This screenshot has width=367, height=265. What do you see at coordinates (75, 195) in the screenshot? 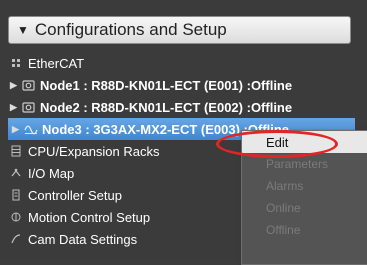
I see `tree-item-label: Controller Setup` at bounding box center [75, 195].